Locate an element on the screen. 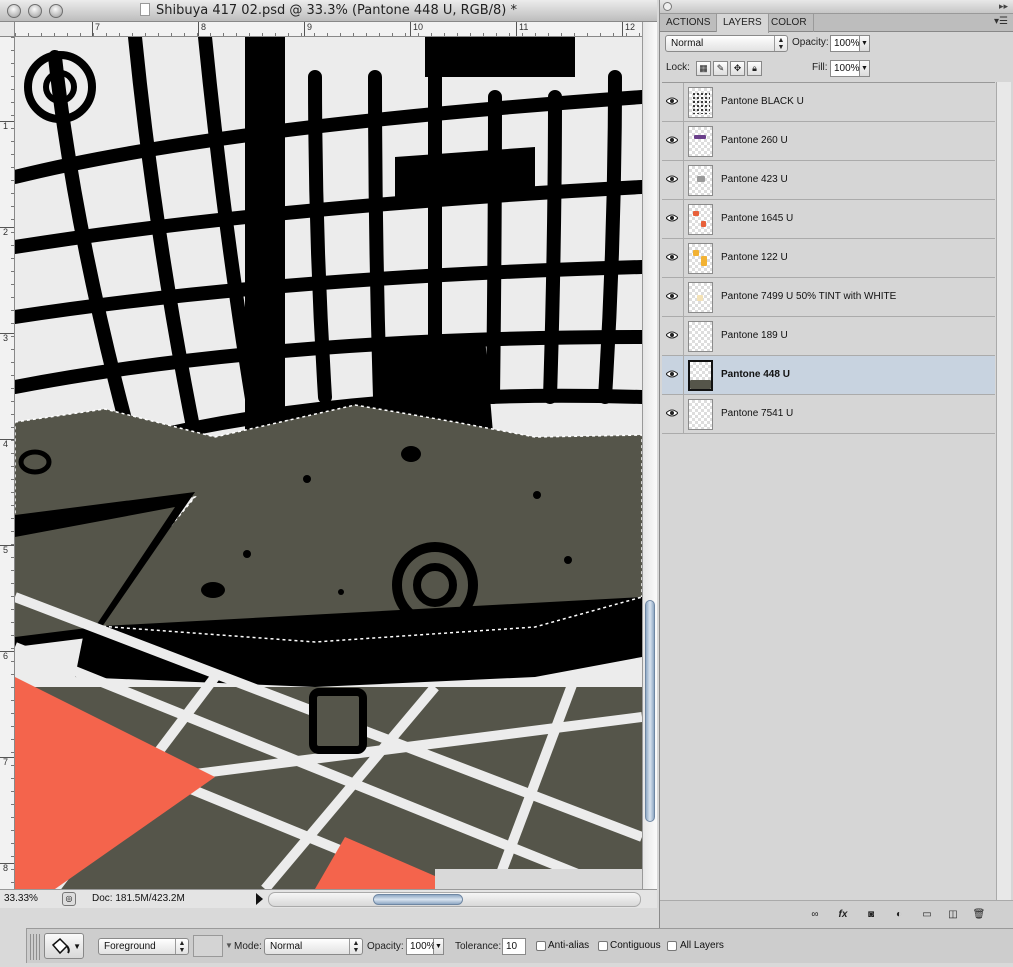 The height and width of the screenshot is (967, 1013). opacity-dropdown-arrow-icon: ▼ is located at coordinates (865, 43).